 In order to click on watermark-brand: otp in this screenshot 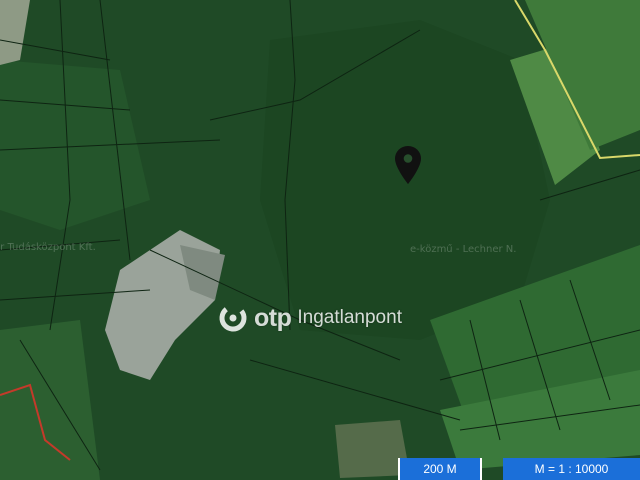, I will do `click(273, 317)`.